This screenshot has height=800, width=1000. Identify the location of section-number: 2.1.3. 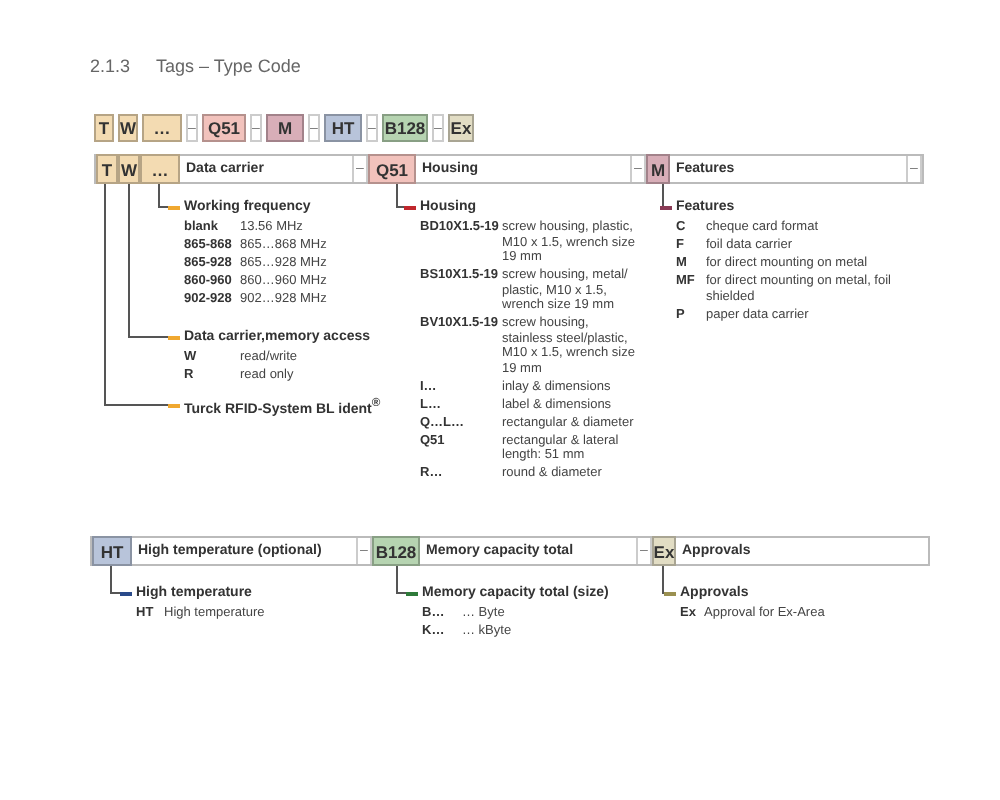
(110, 66).